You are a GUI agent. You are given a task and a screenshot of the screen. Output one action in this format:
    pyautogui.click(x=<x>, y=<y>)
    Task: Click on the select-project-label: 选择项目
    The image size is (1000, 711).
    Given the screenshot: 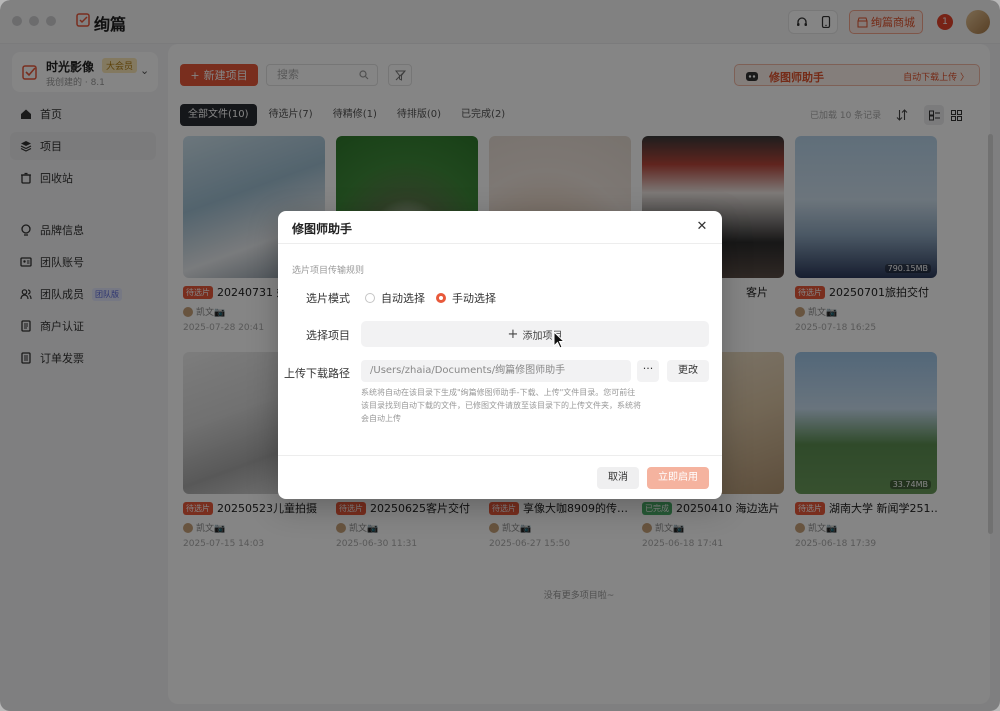 What is the action you would take?
    pyautogui.click(x=328, y=335)
    